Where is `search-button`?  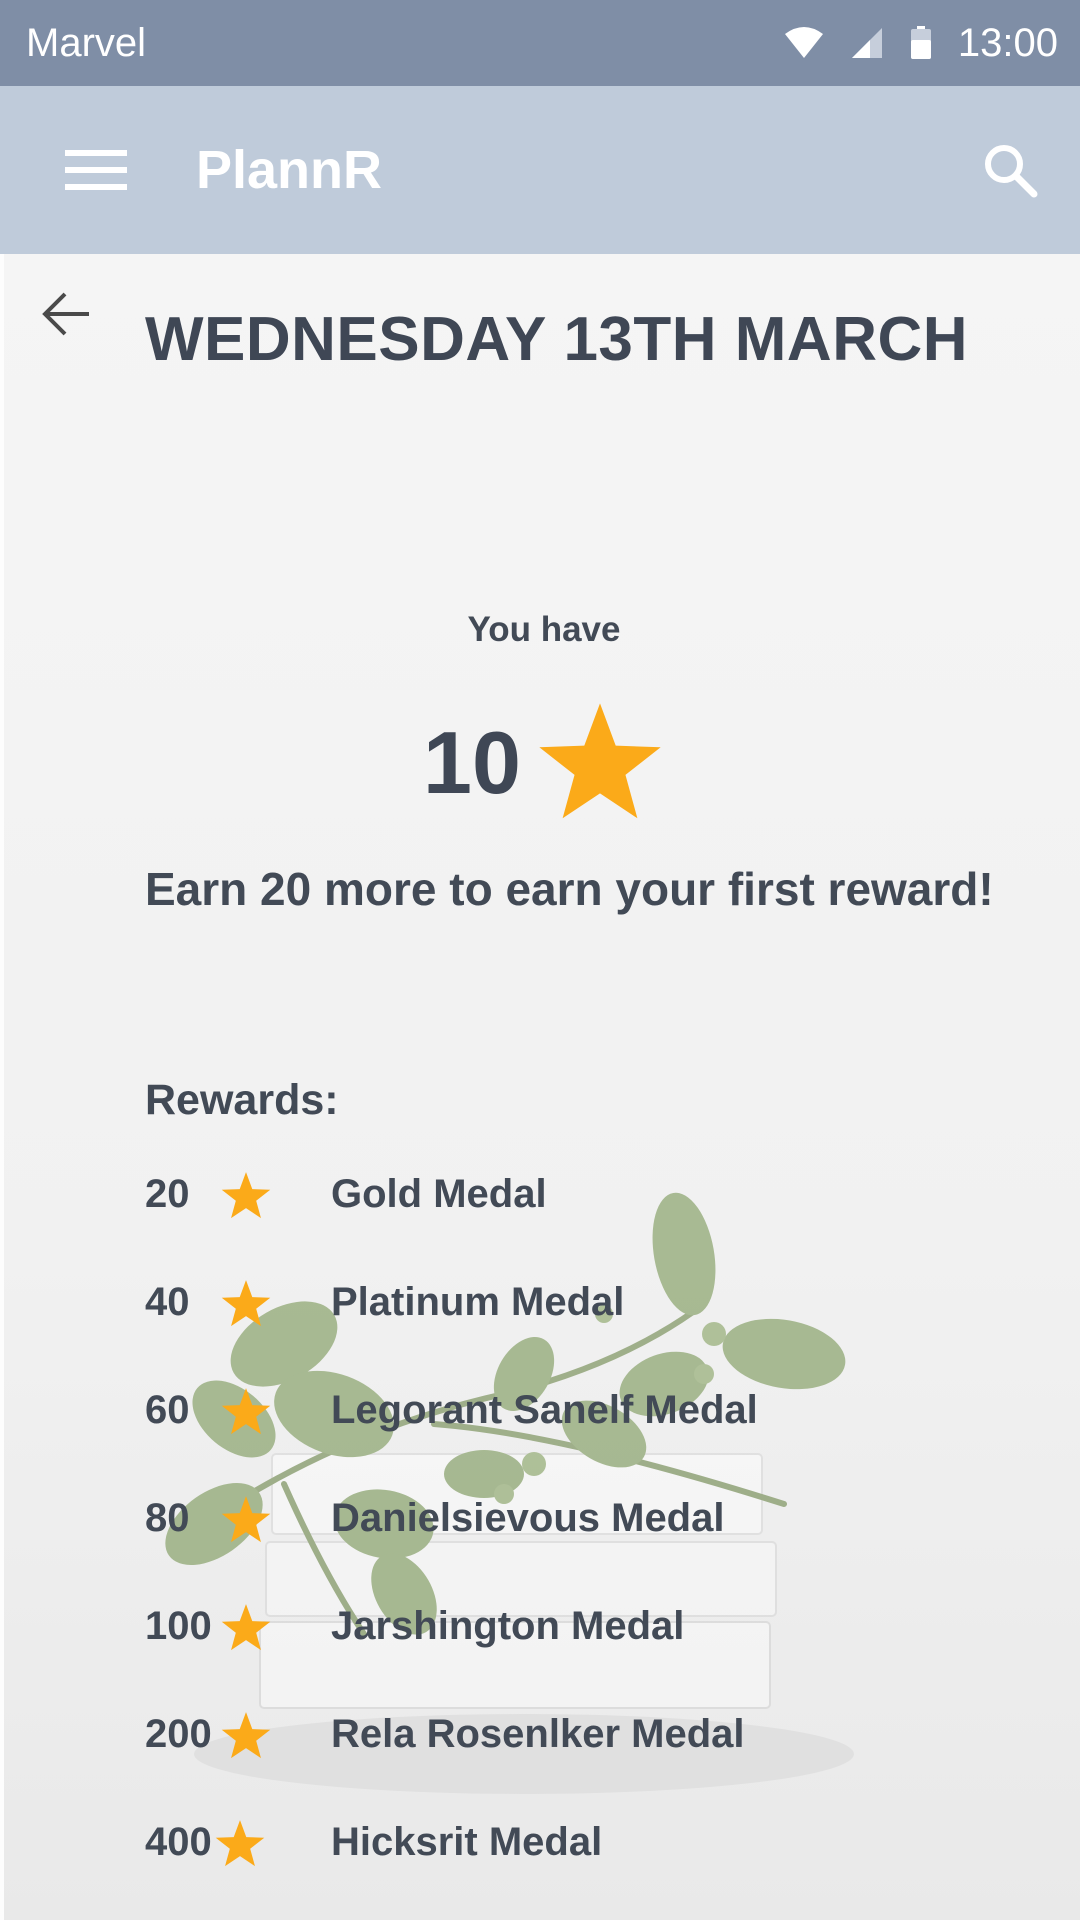
search-button is located at coordinates (1010, 170).